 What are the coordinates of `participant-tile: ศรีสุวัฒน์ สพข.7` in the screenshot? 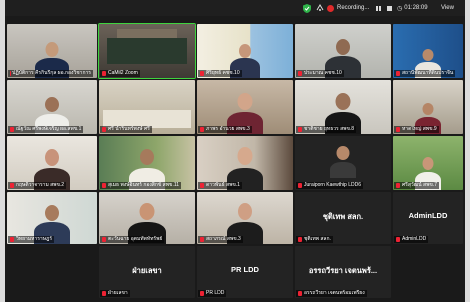 It's located at (428, 163).